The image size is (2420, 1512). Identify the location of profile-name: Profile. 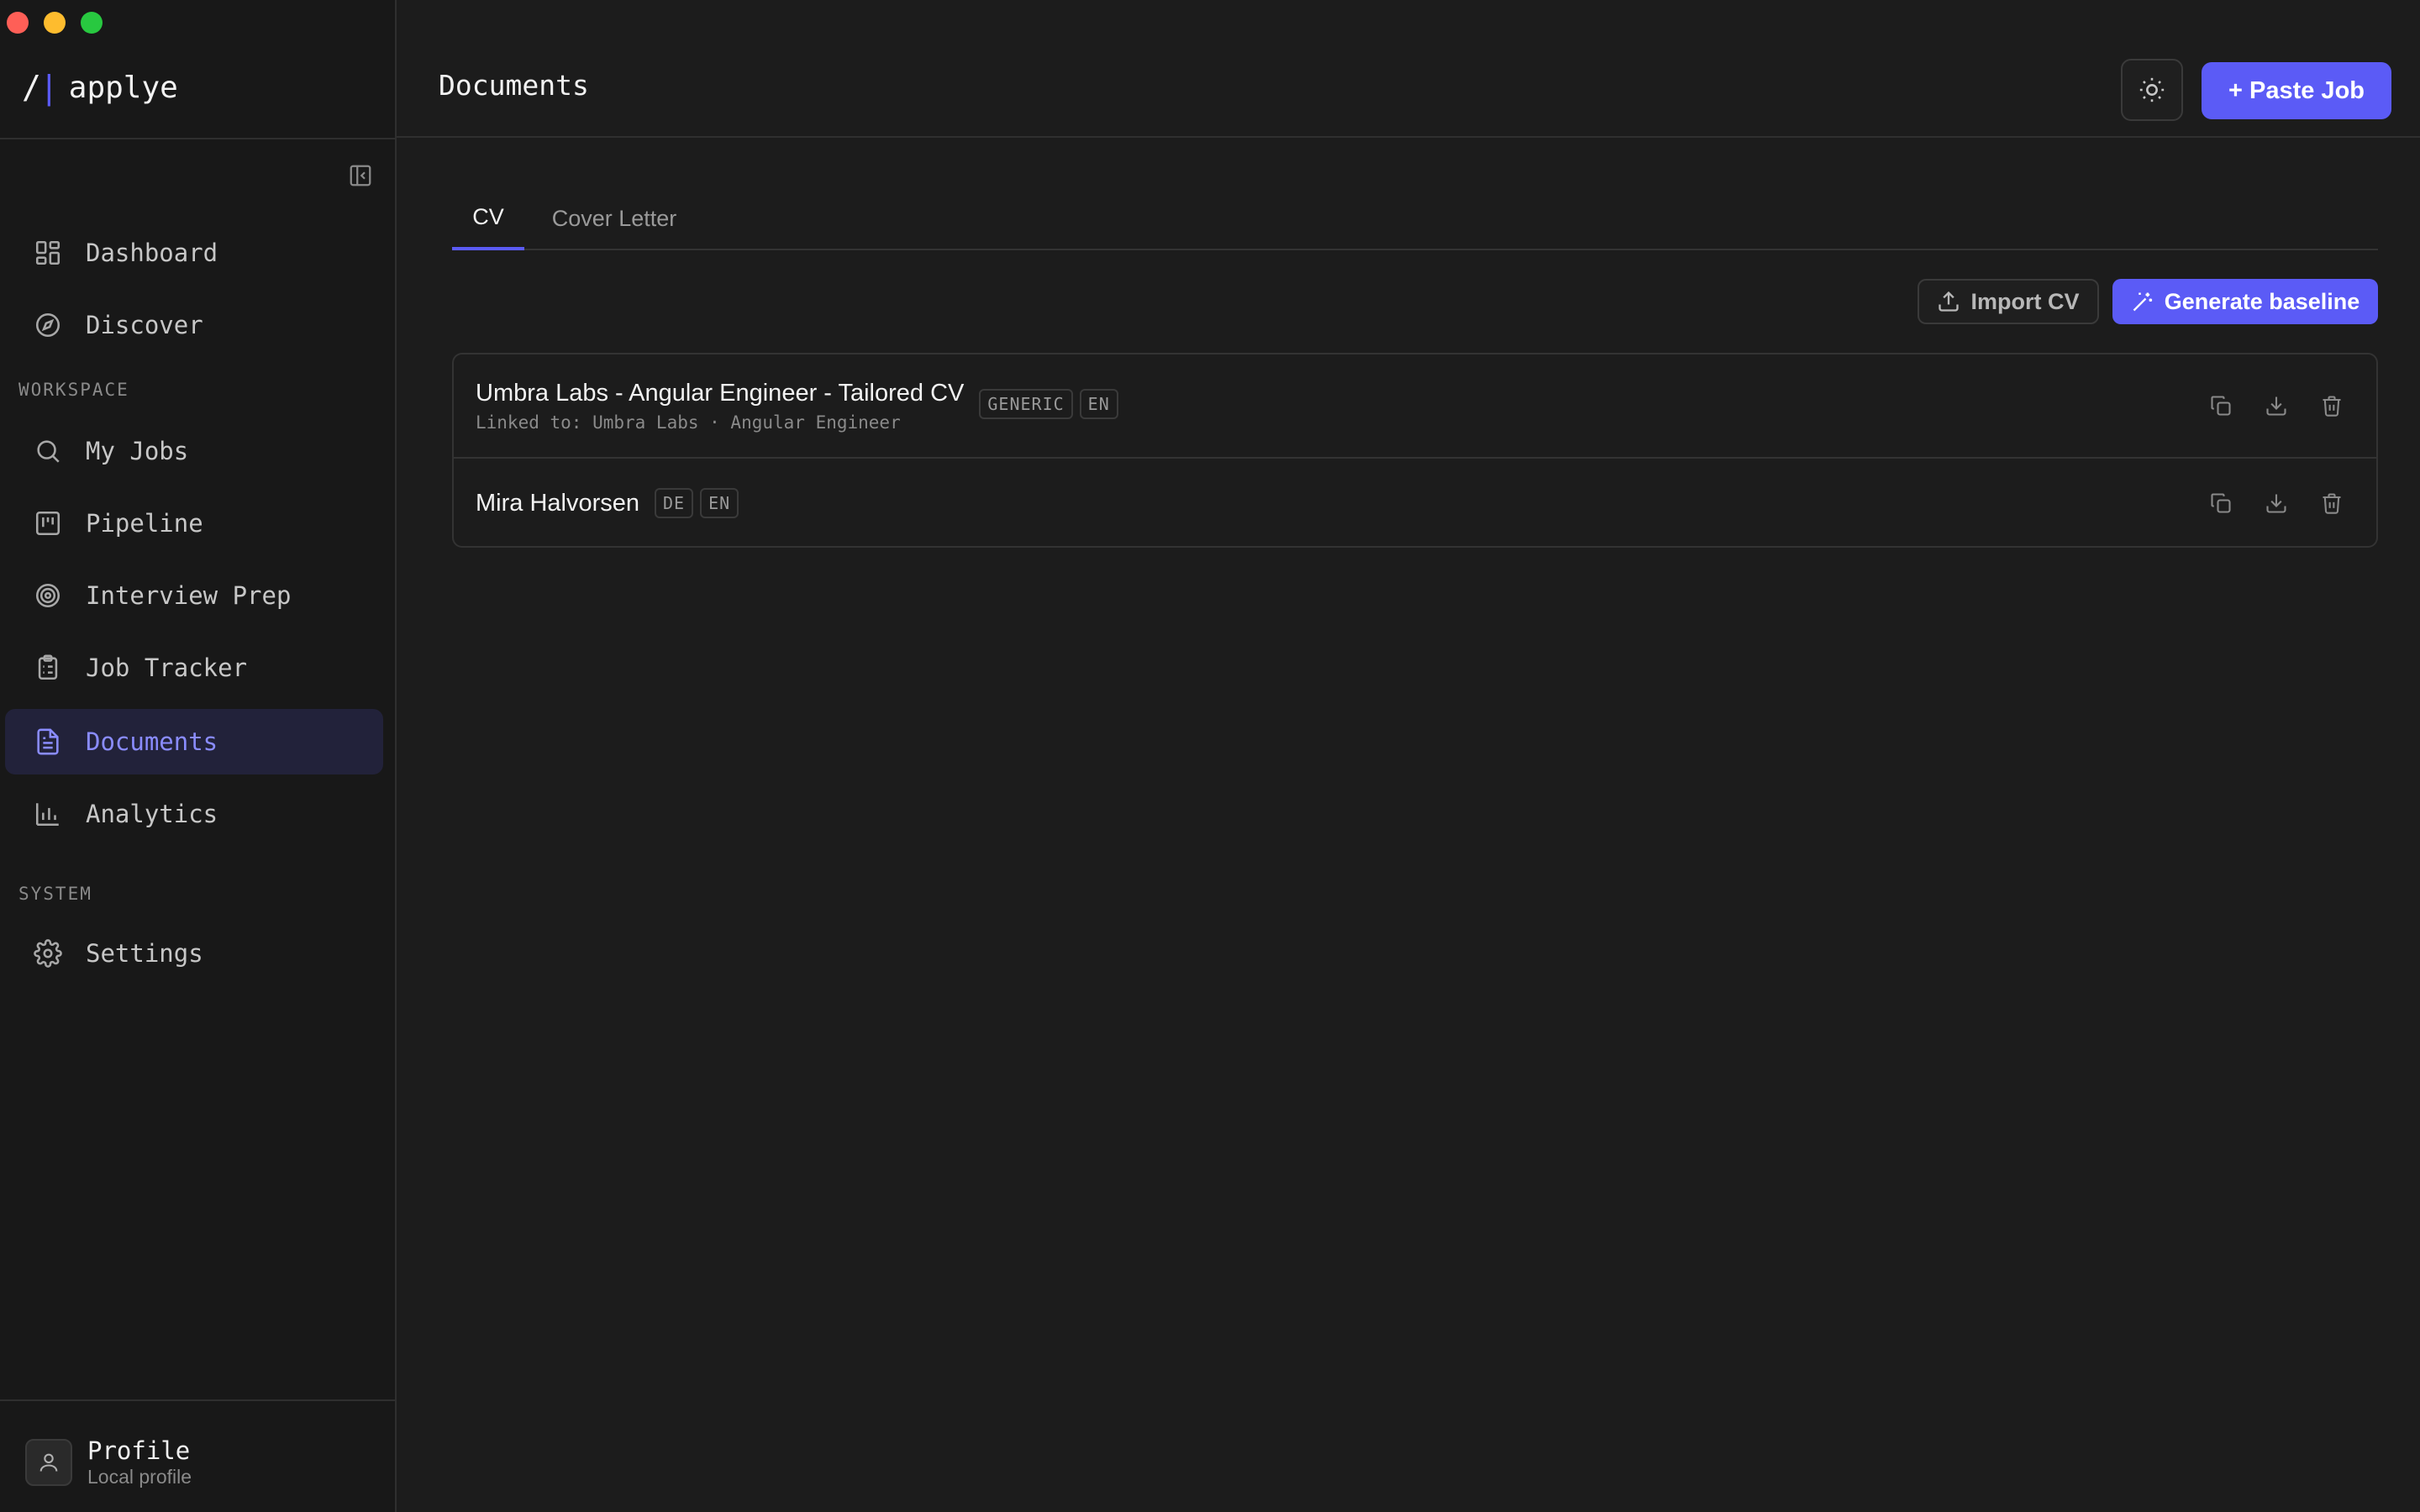
(139, 1450).